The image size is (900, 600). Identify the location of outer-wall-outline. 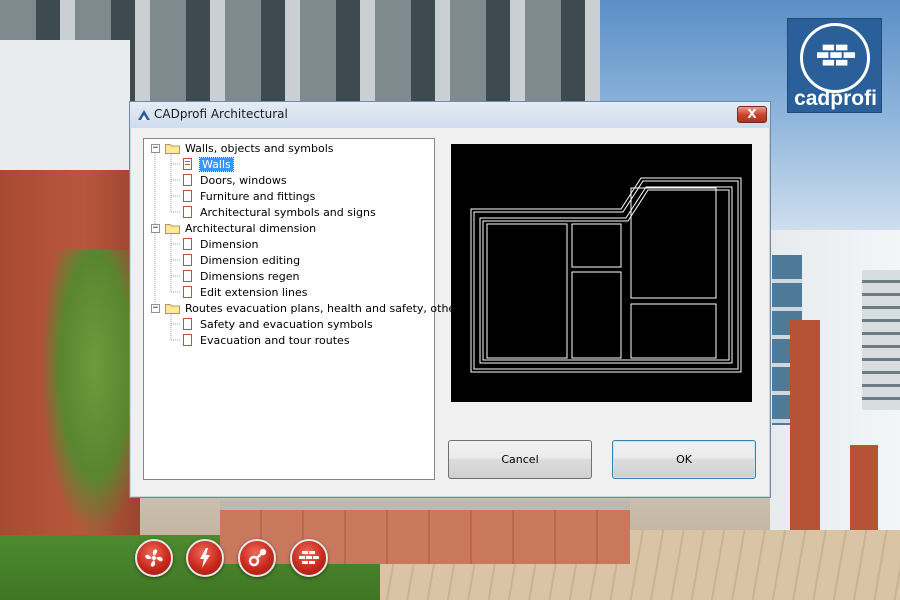
(606, 275).